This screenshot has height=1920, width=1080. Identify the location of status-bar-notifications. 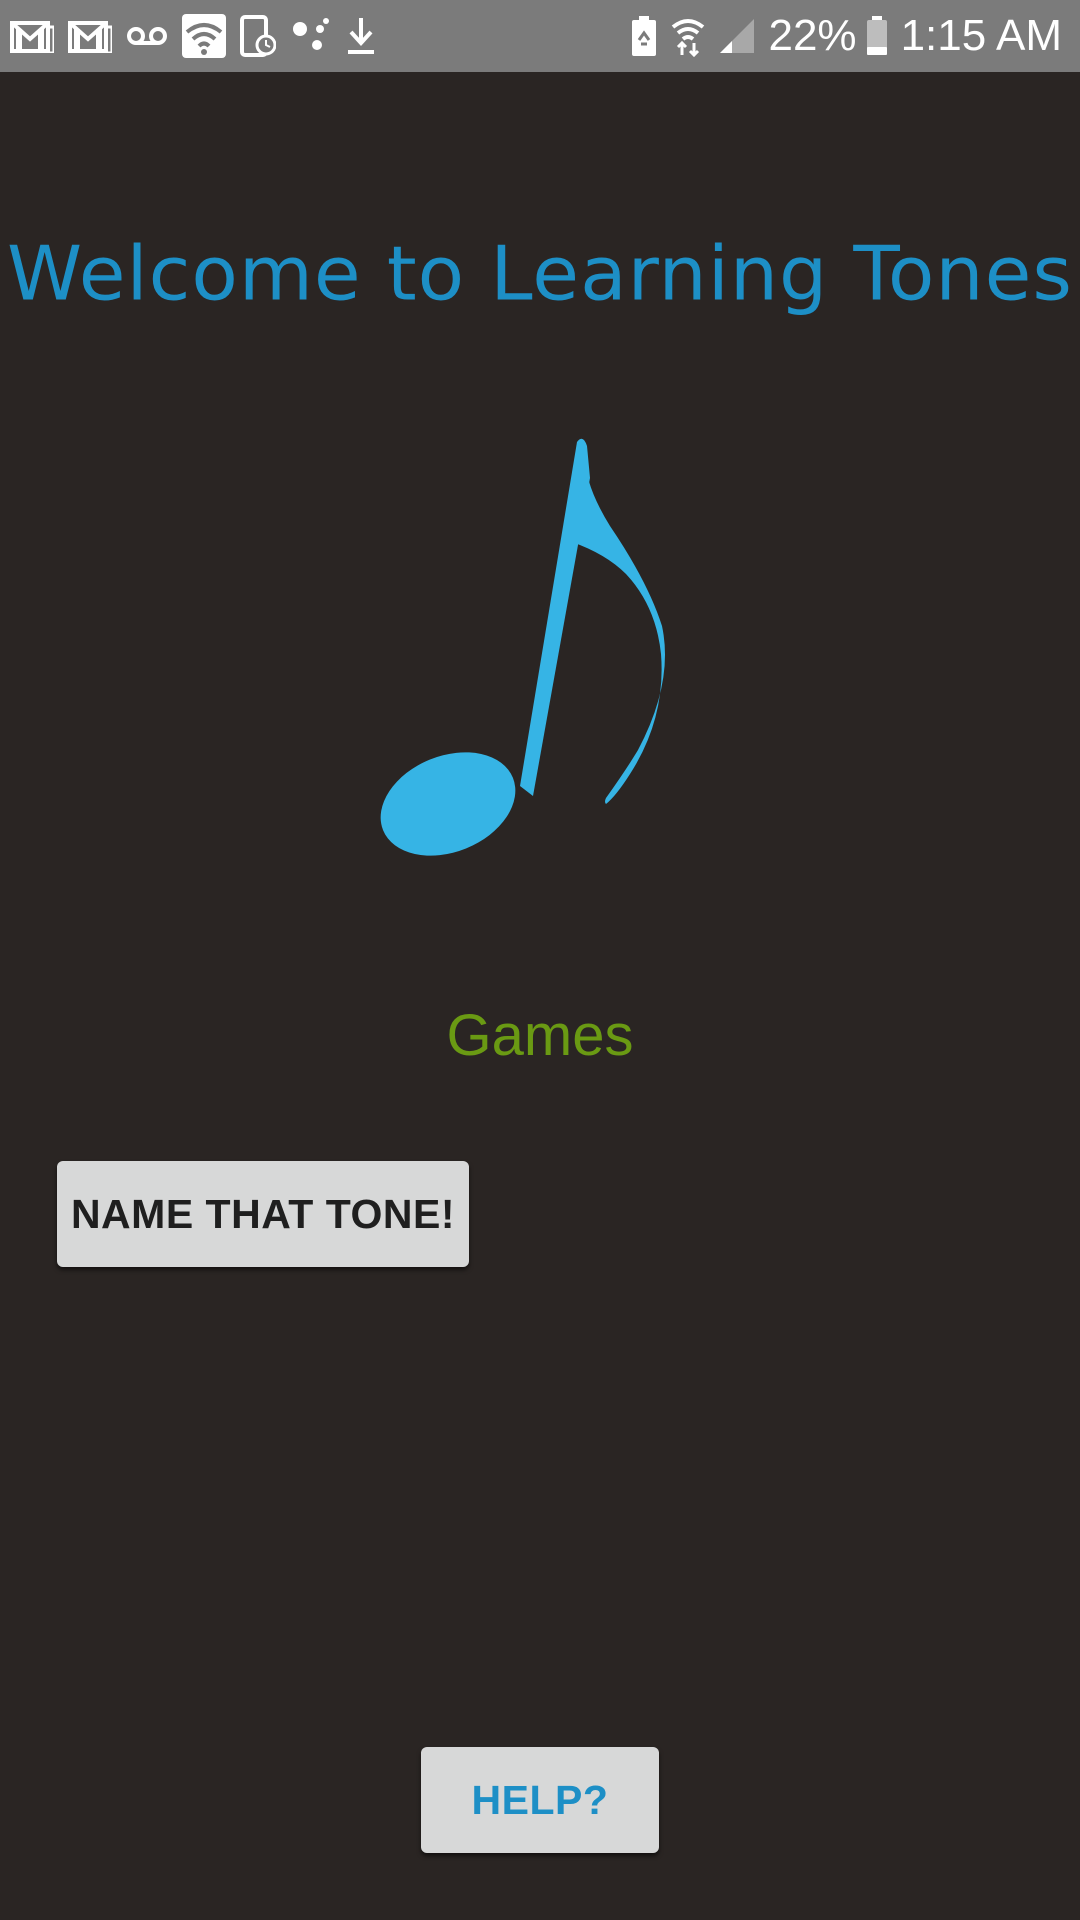
(194, 36).